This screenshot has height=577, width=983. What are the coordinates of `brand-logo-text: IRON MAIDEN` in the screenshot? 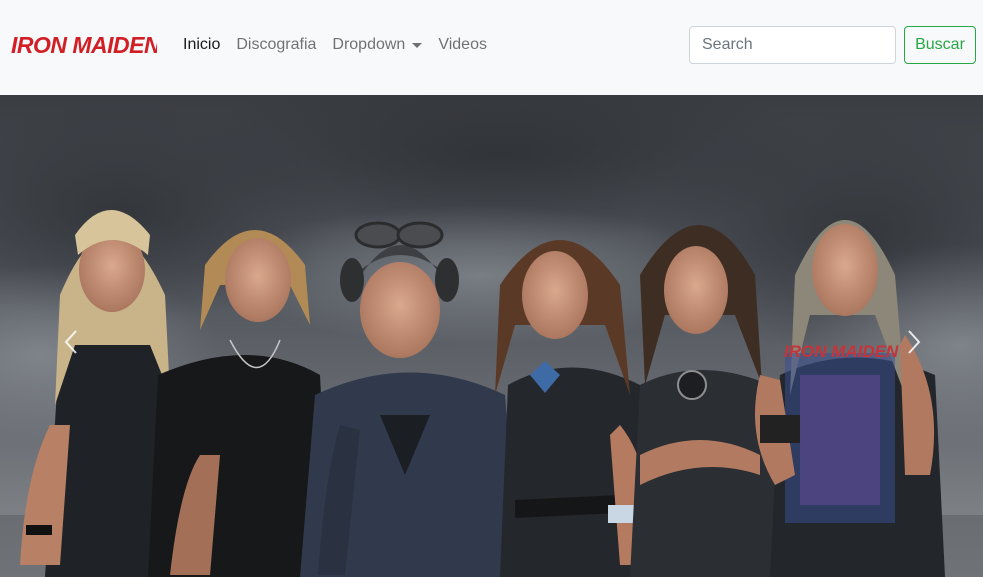 It's located at (84, 45).